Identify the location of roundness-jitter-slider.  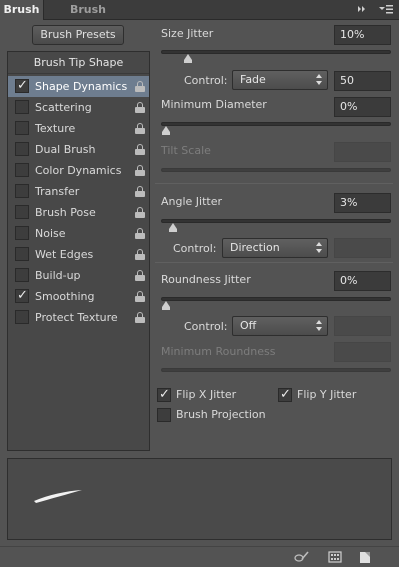
(276, 303).